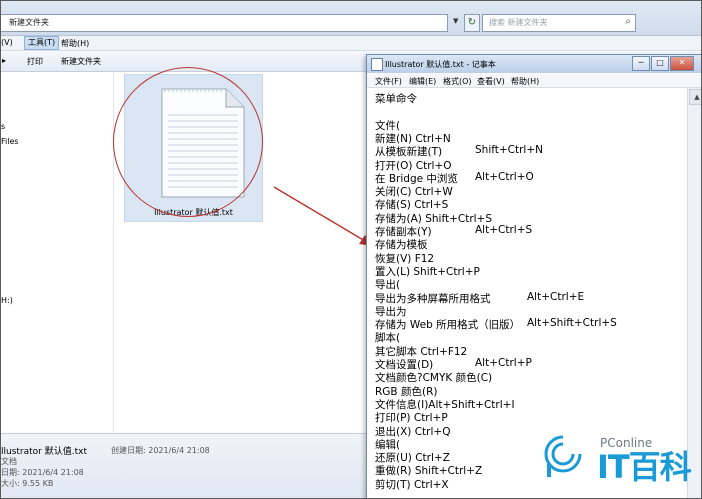 The width and height of the screenshot is (702, 499). What do you see at coordinates (422, 81) in the screenshot?
I see `menu-edit: 编辑(E)` at bounding box center [422, 81].